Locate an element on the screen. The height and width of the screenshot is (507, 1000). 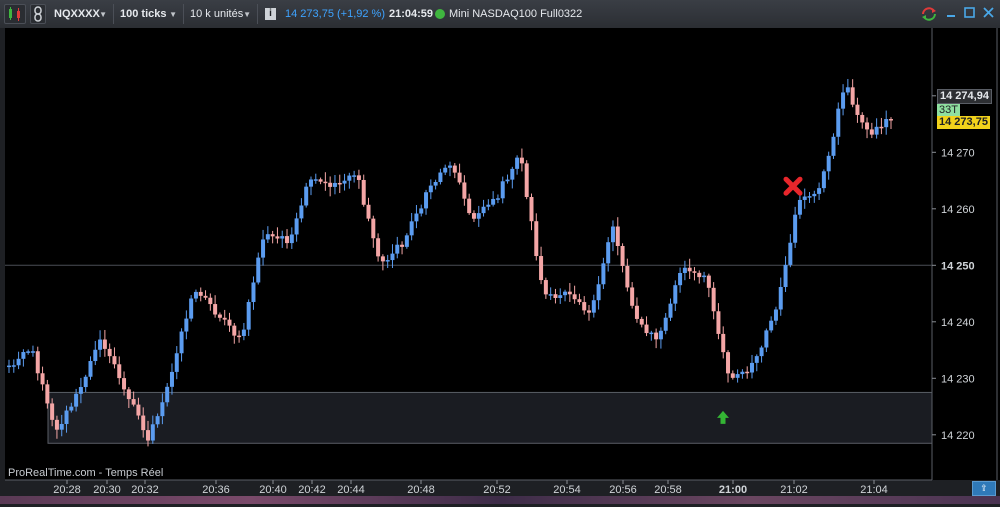
link-icon is located at coordinates (38, 14).